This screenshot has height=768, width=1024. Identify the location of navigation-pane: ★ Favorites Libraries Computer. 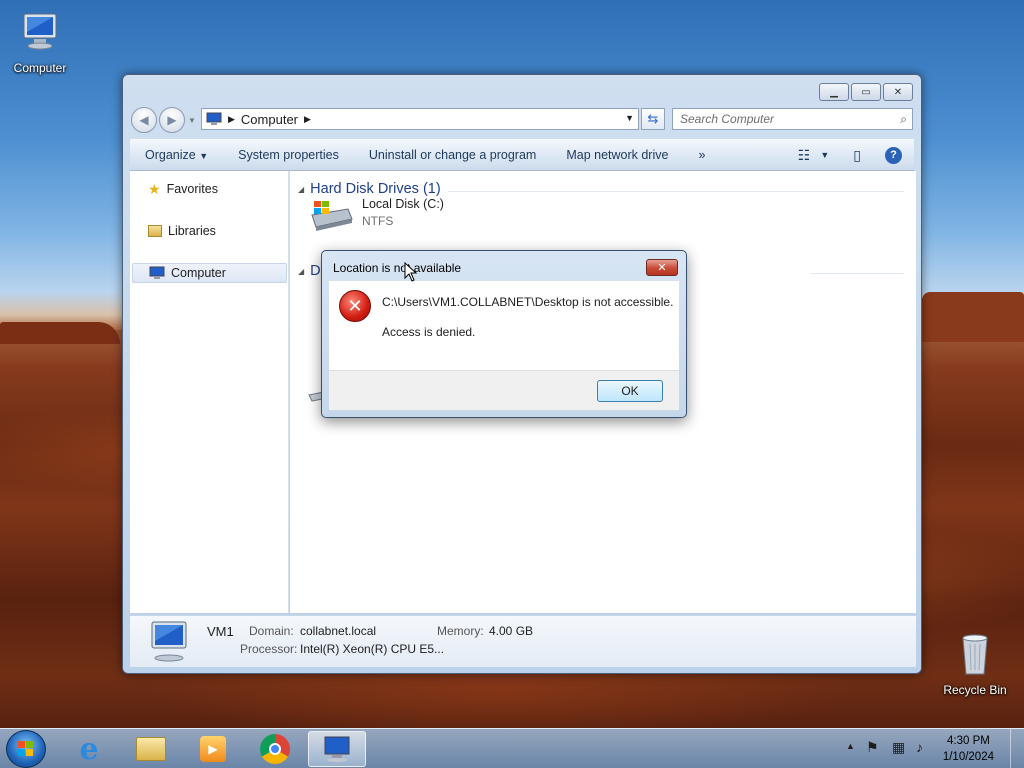
(209, 392).